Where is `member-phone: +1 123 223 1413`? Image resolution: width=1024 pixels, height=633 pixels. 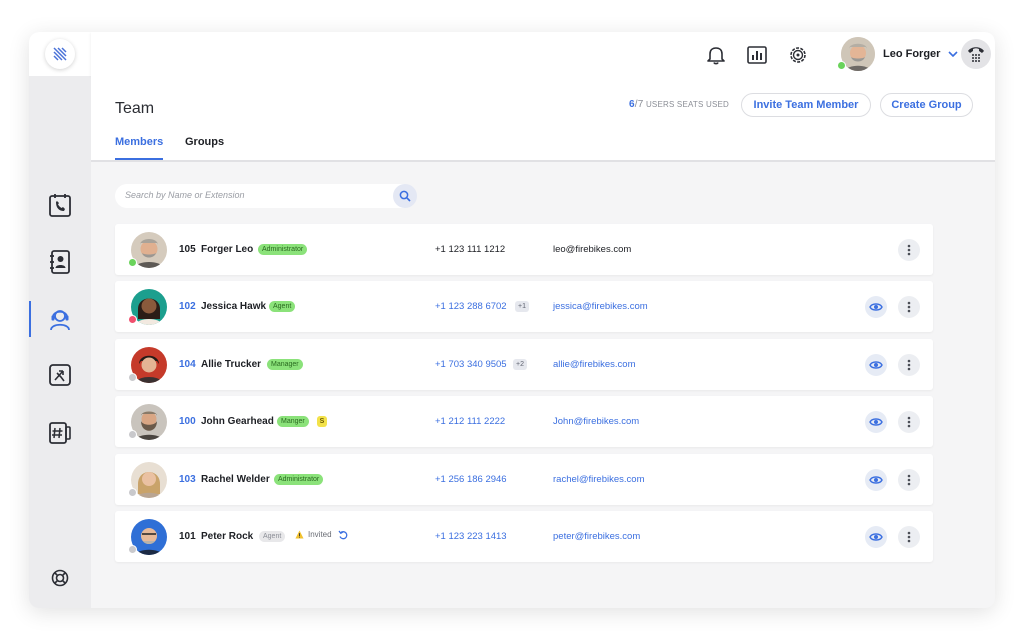
member-phone: +1 123 223 1413 is located at coordinates (471, 536).